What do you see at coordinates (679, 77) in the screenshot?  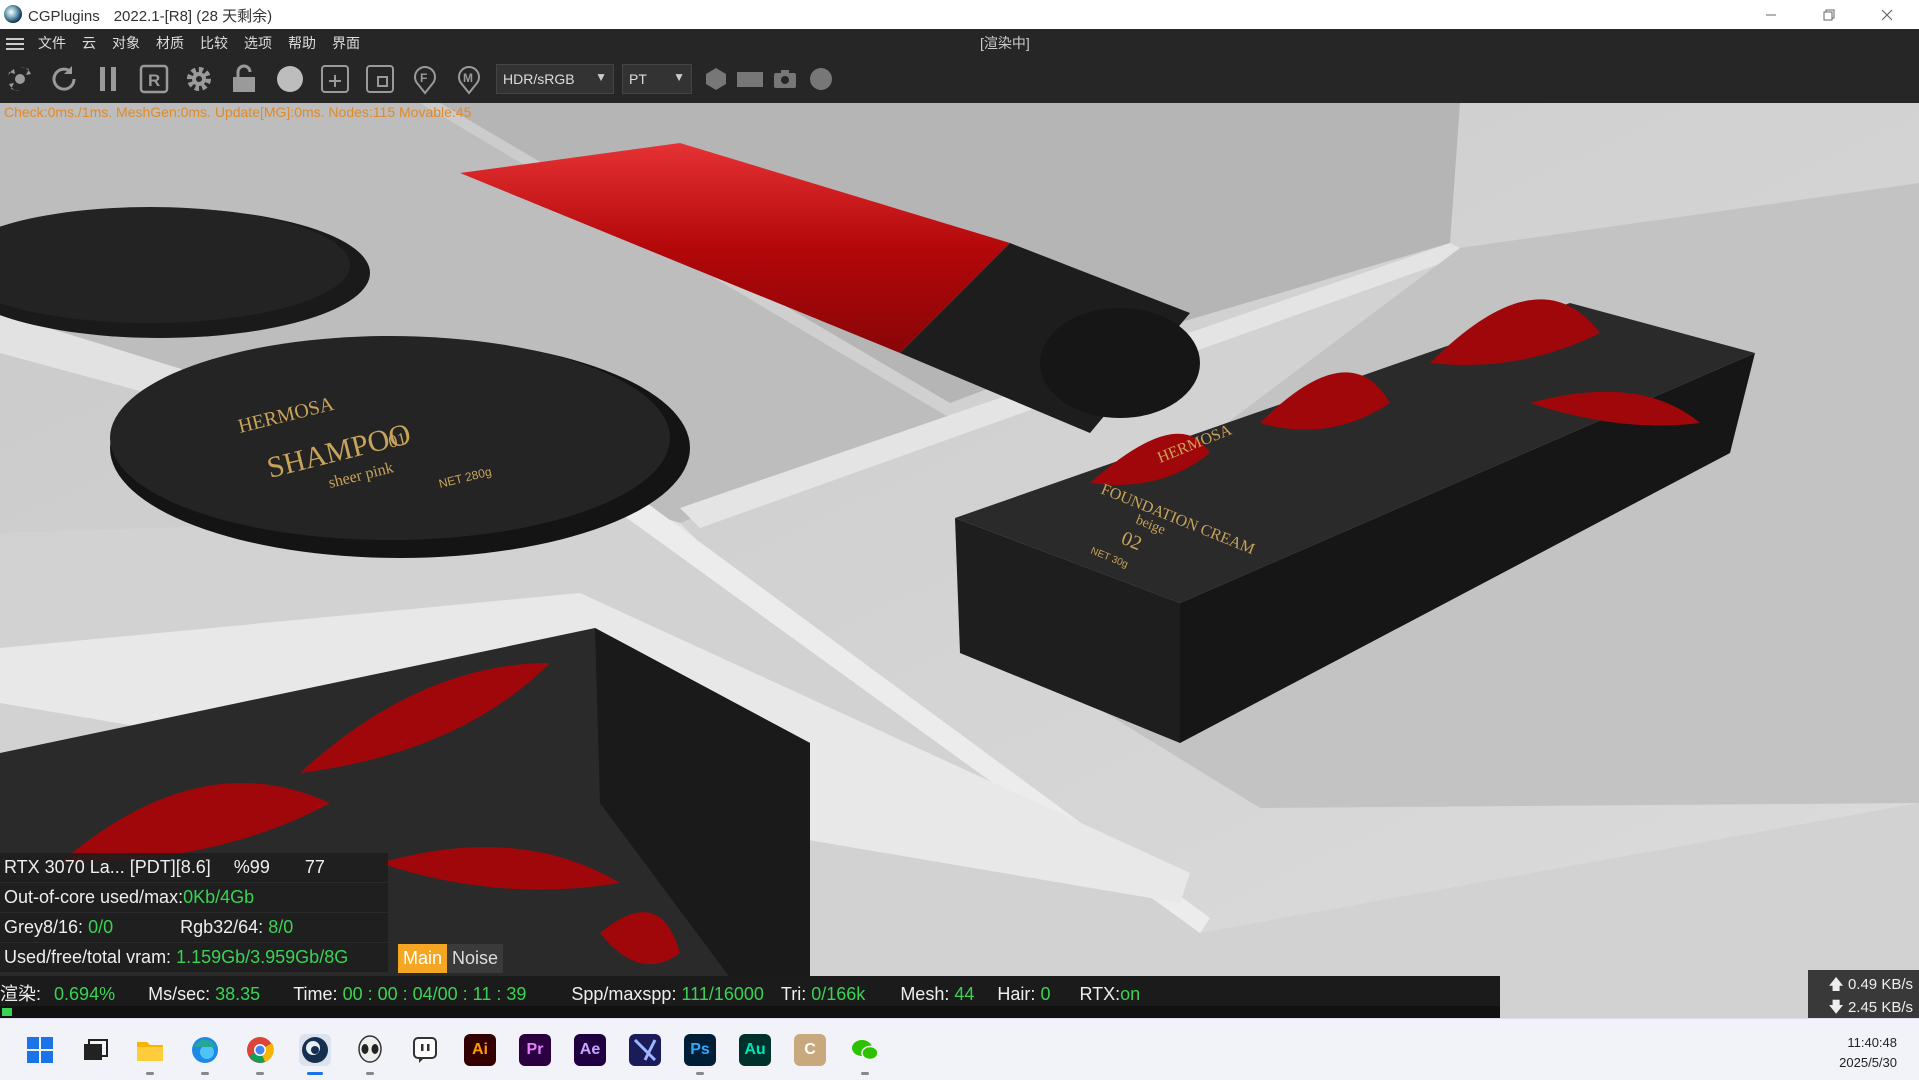 I see `chevron-down-icon: ▼` at bounding box center [679, 77].